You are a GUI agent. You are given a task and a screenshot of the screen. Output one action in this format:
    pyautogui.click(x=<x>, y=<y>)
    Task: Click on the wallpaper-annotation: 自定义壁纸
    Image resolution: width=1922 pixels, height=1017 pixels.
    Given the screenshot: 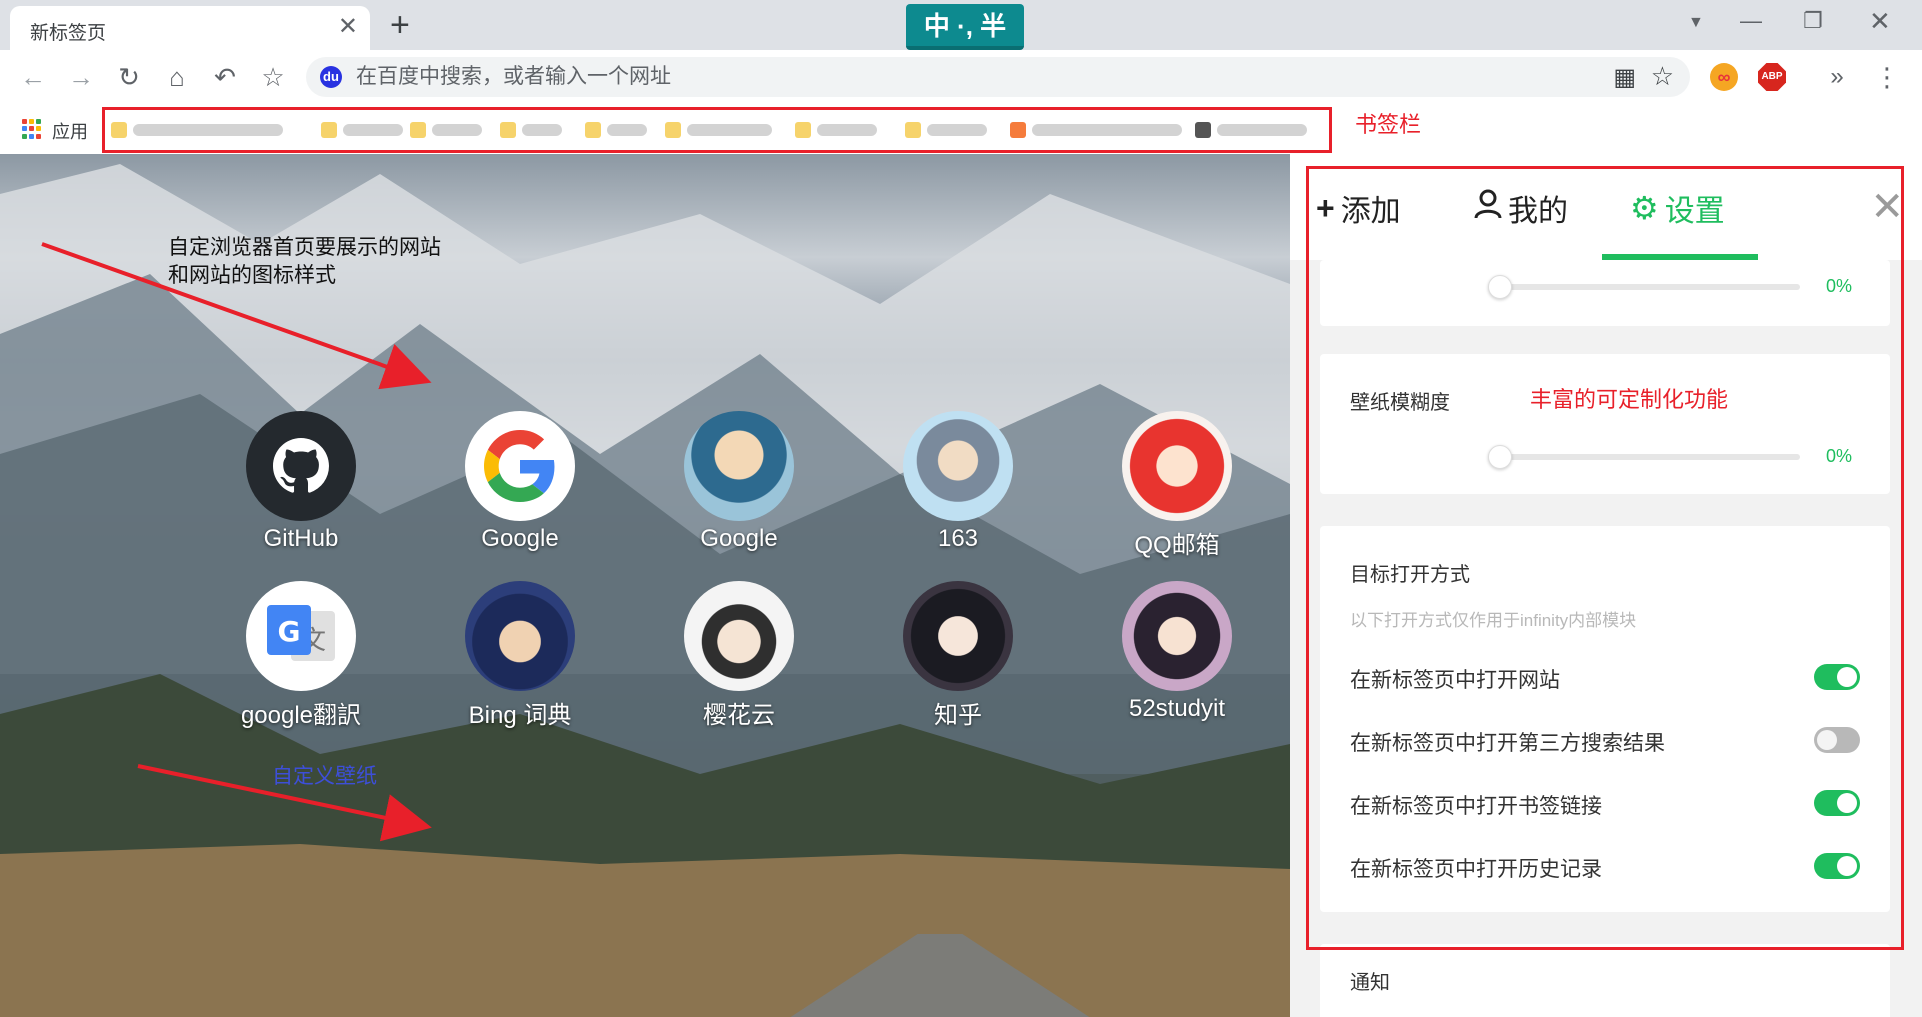 What is the action you would take?
    pyautogui.click(x=324, y=776)
    